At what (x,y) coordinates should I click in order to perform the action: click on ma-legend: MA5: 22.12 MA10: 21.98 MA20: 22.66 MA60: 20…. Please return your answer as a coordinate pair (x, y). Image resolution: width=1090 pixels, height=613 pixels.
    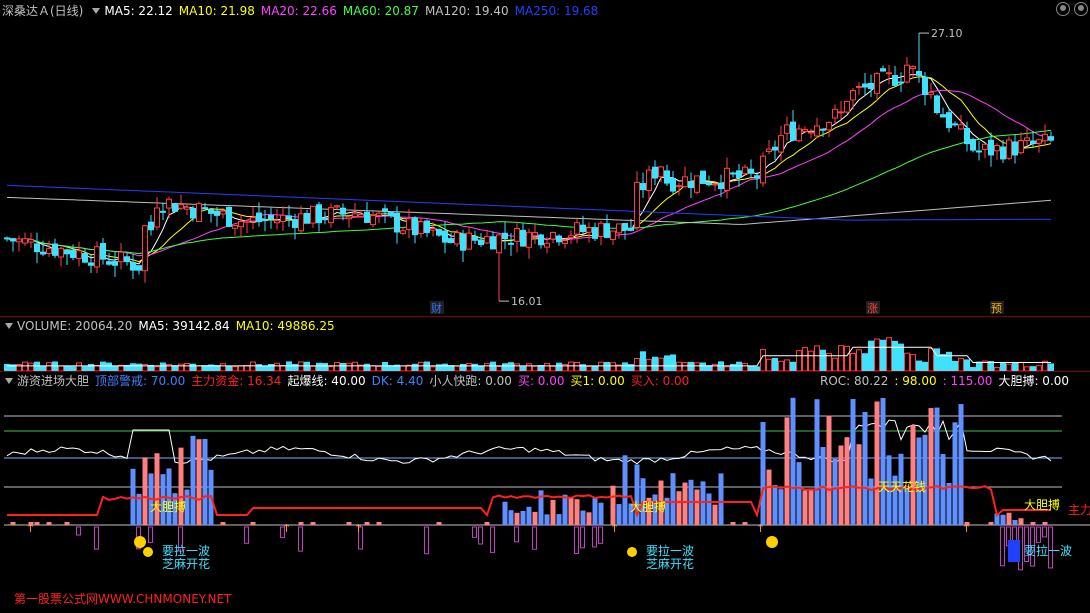
    Looking at the image, I should click on (354, 11).